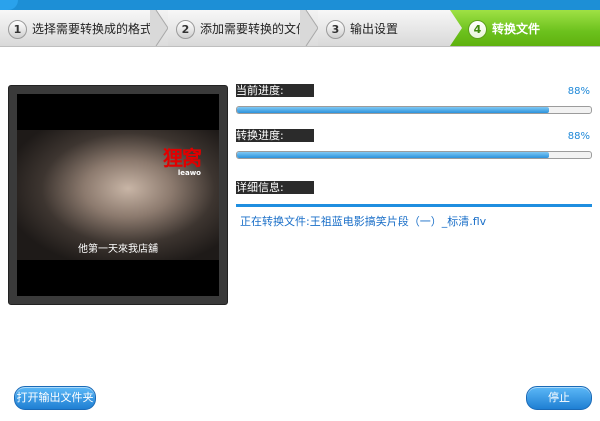 The height and width of the screenshot is (421, 600). Describe the element at coordinates (275, 90) in the screenshot. I see `current-progress-label: 当前进度:` at that location.